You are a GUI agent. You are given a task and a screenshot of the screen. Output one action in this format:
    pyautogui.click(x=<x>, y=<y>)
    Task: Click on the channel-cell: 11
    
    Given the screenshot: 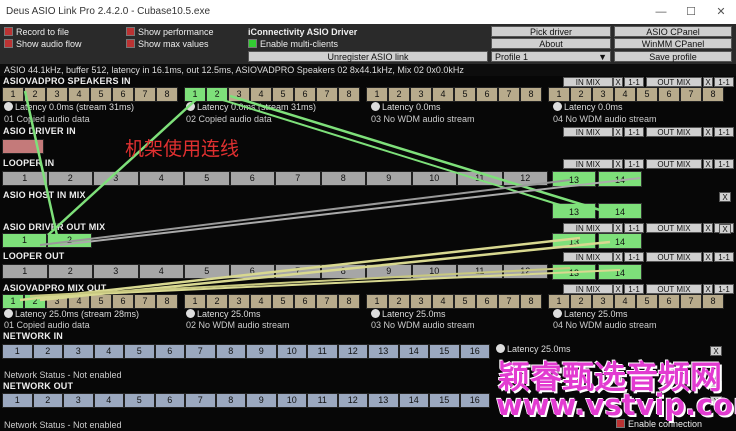 What is the action you would take?
    pyautogui.click(x=480, y=178)
    